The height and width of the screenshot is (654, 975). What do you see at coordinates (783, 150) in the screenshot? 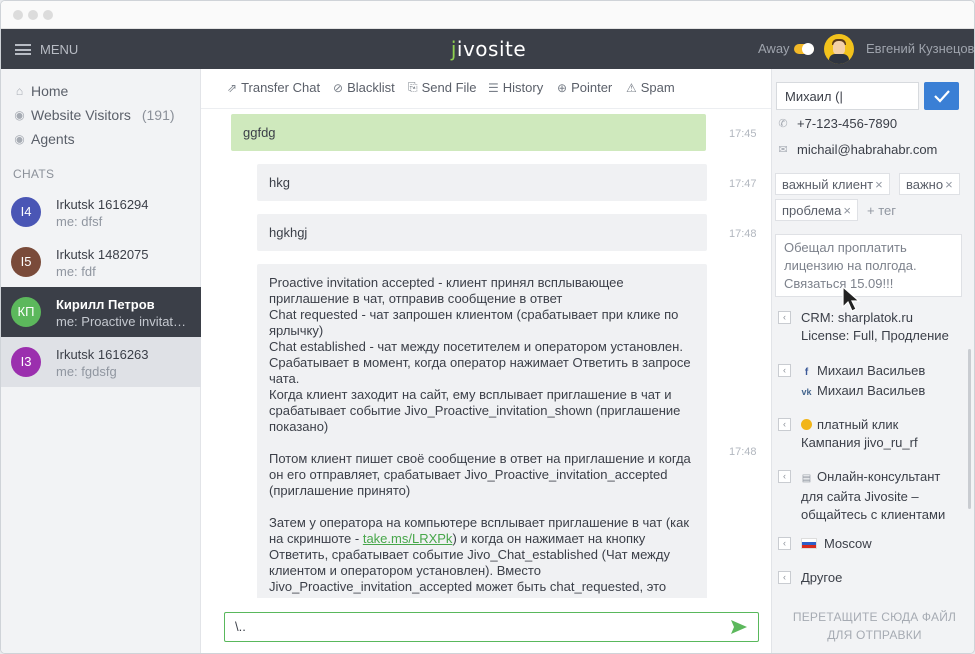
I see `mail-icon: ✉` at bounding box center [783, 150].